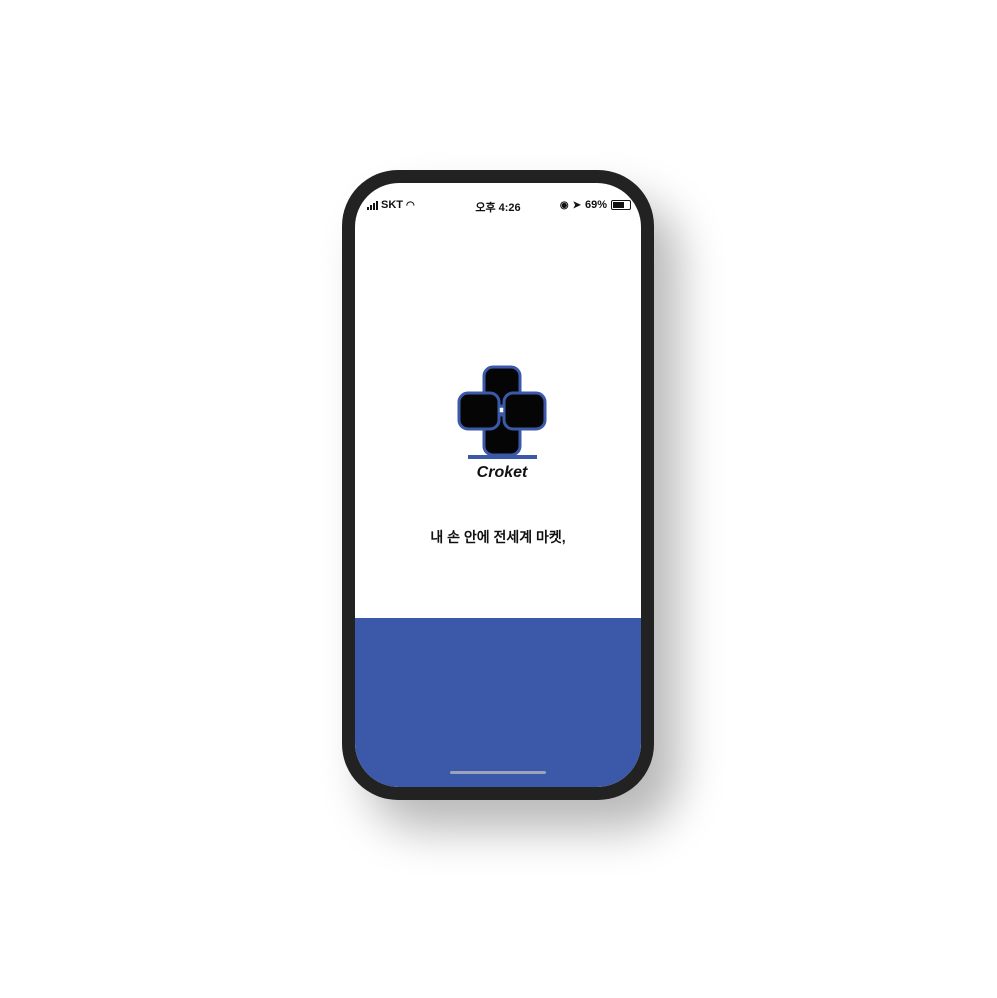 The width and height of the screenshot is (997, 998). What do you see at coordinates (498, 206) in the screenshot?
I see `status-bar: SKT ◠ 오후 4:26 ◉ ➤ 69%` at bounding box center [498, 206].